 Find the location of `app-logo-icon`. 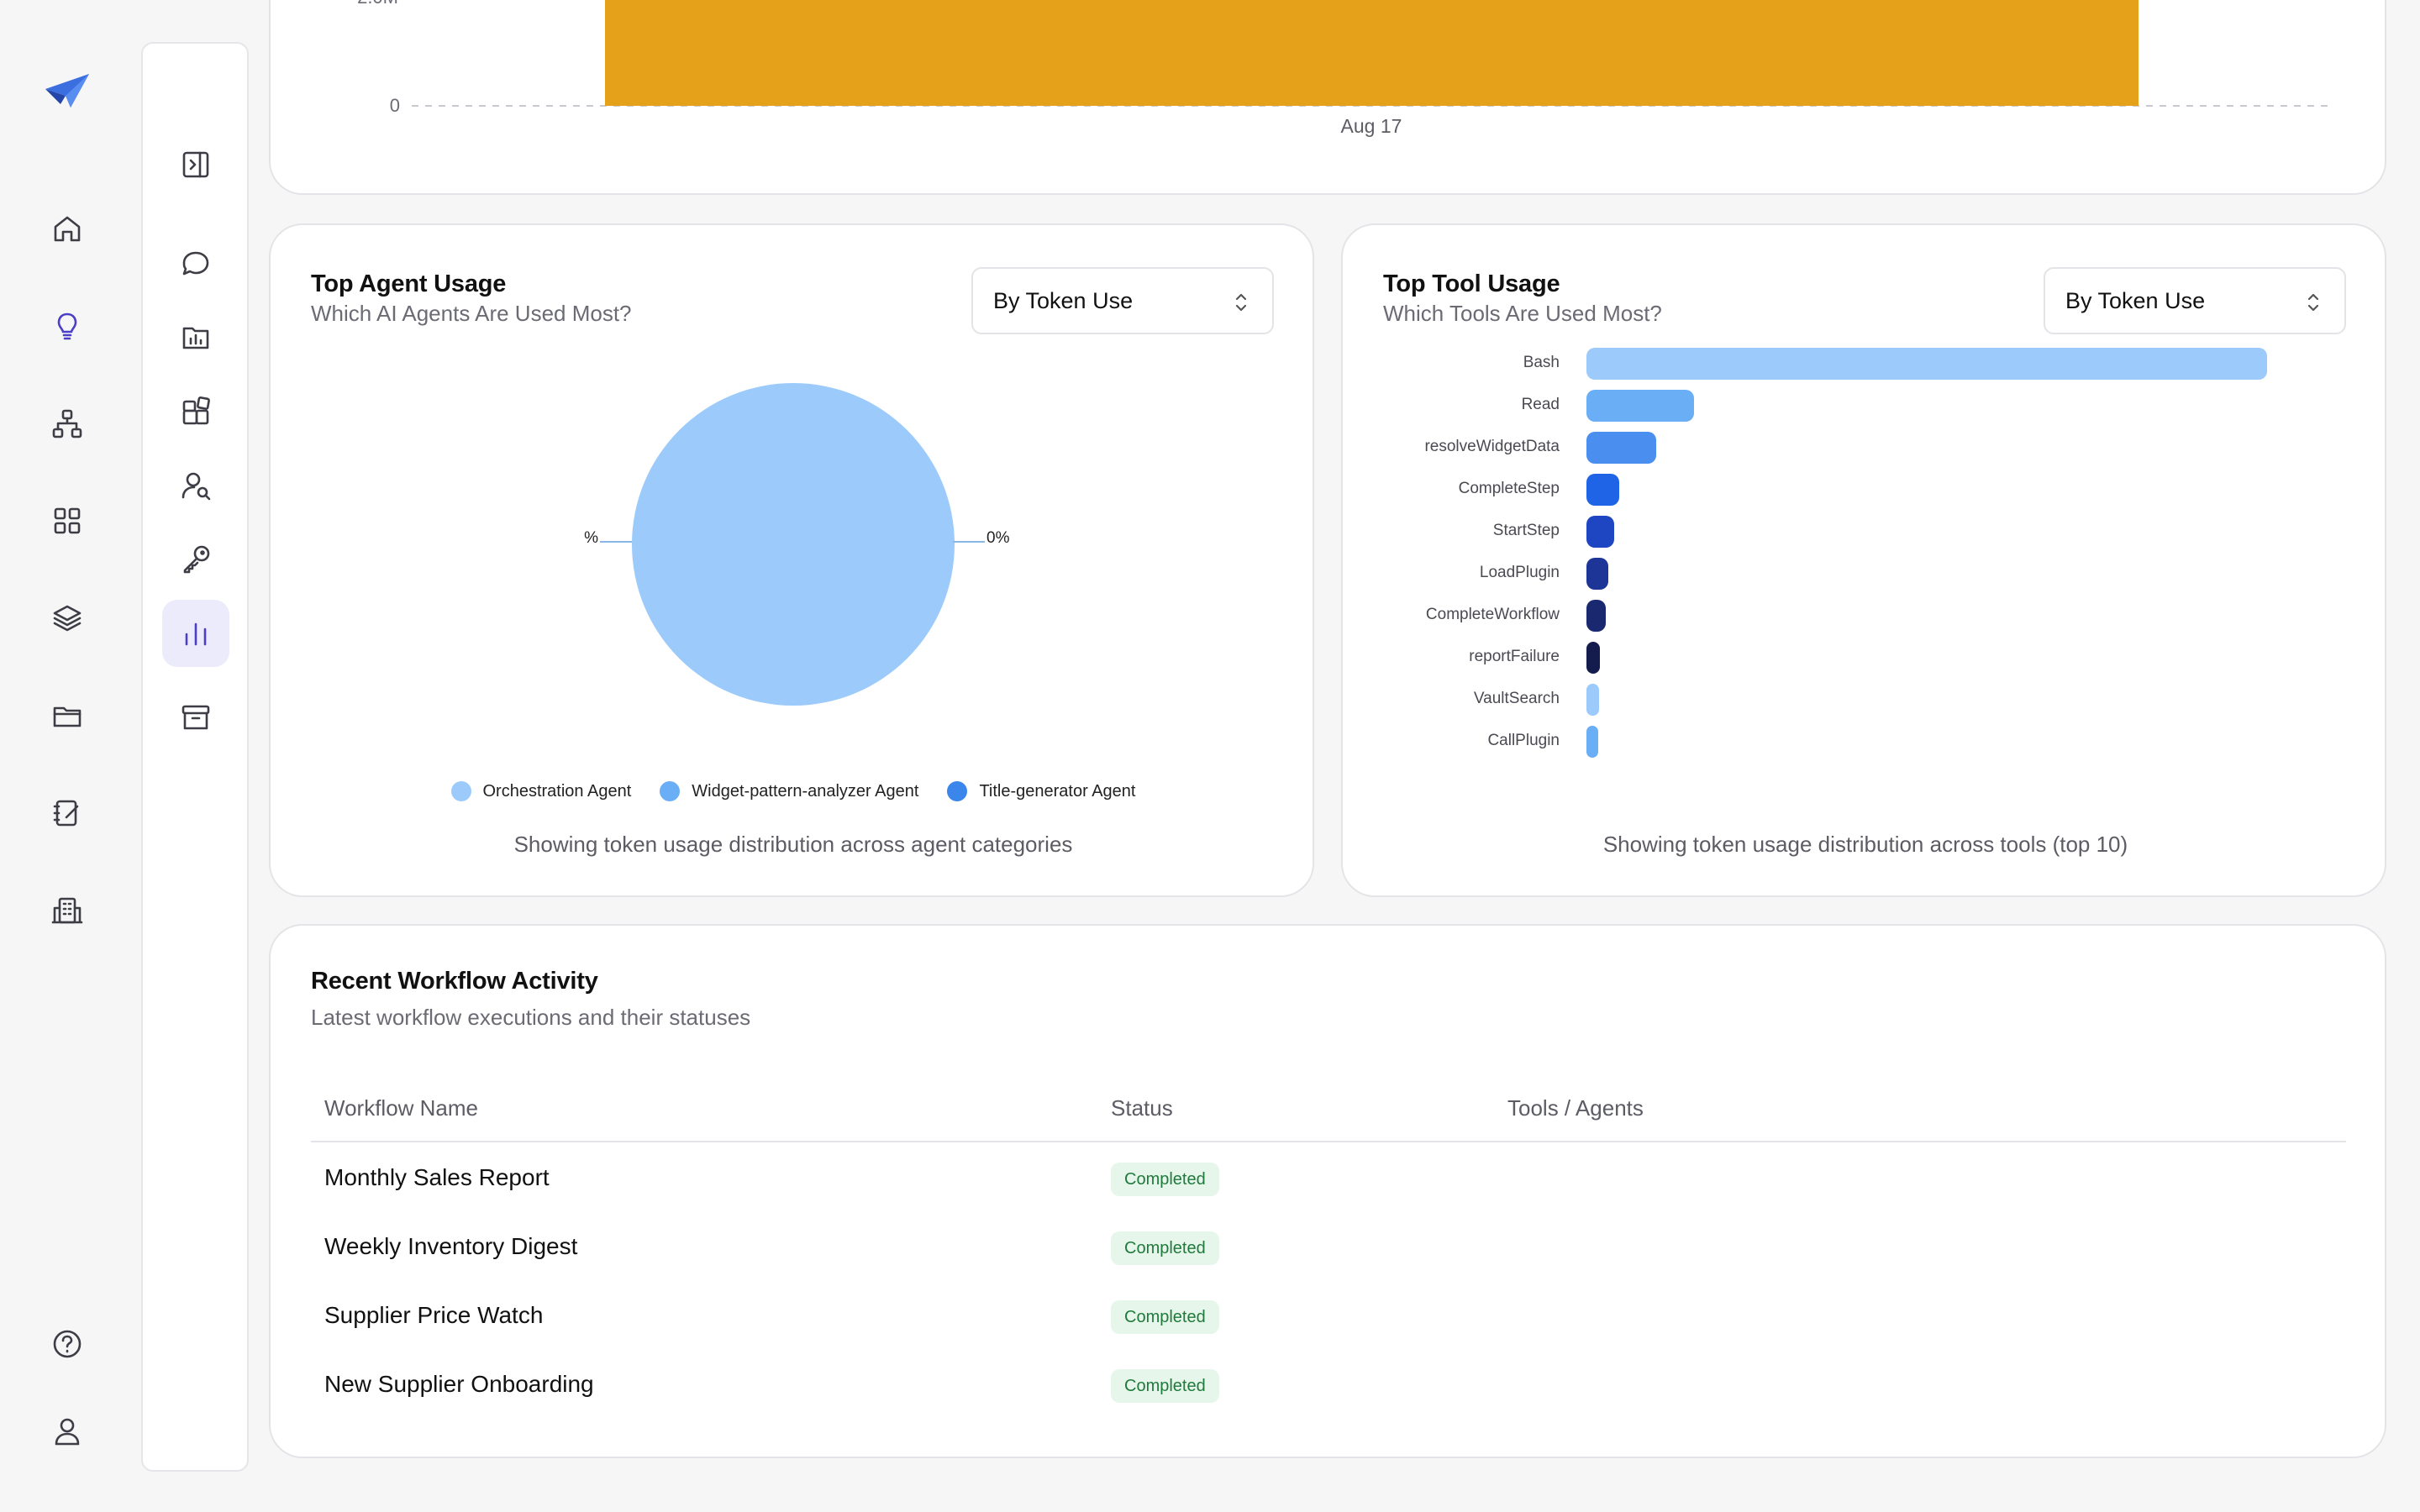

app-logo-icon is located at coordinates (67, 92).